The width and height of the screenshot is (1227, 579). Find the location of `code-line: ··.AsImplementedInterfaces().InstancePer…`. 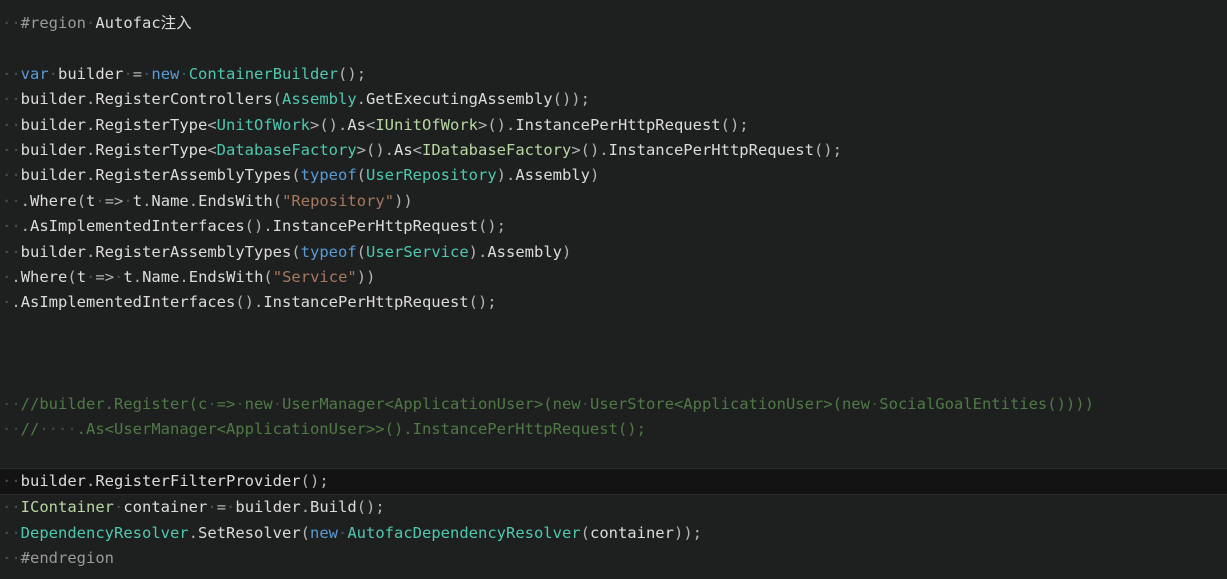

code-line: ··.AsImplementedInterfaces().InstancePer… is located at coordinates (613, 226).